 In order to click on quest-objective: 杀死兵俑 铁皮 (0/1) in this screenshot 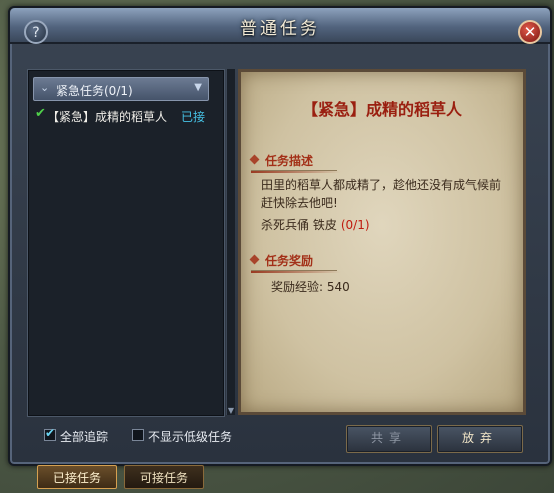, I will do `click(315, 224)`.